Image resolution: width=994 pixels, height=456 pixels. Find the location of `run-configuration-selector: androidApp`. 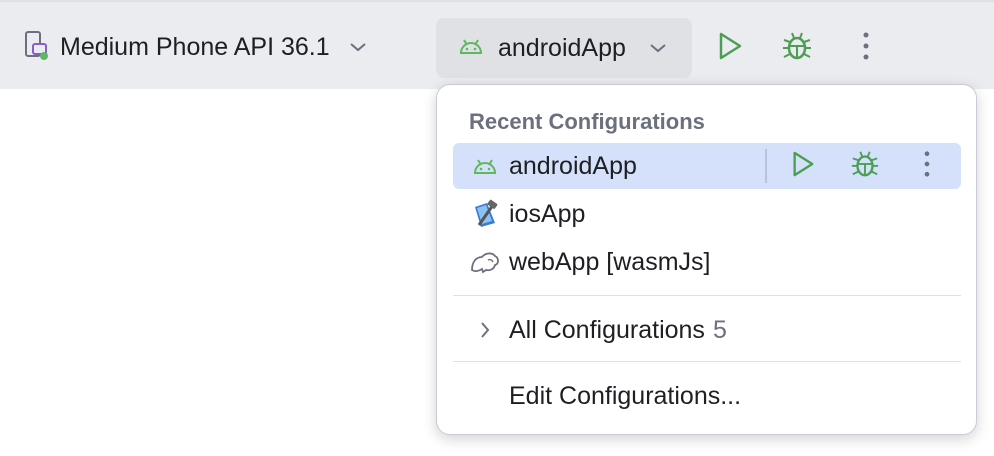

run-configuration-selector: androidApp is located at coordinates (564, 48).